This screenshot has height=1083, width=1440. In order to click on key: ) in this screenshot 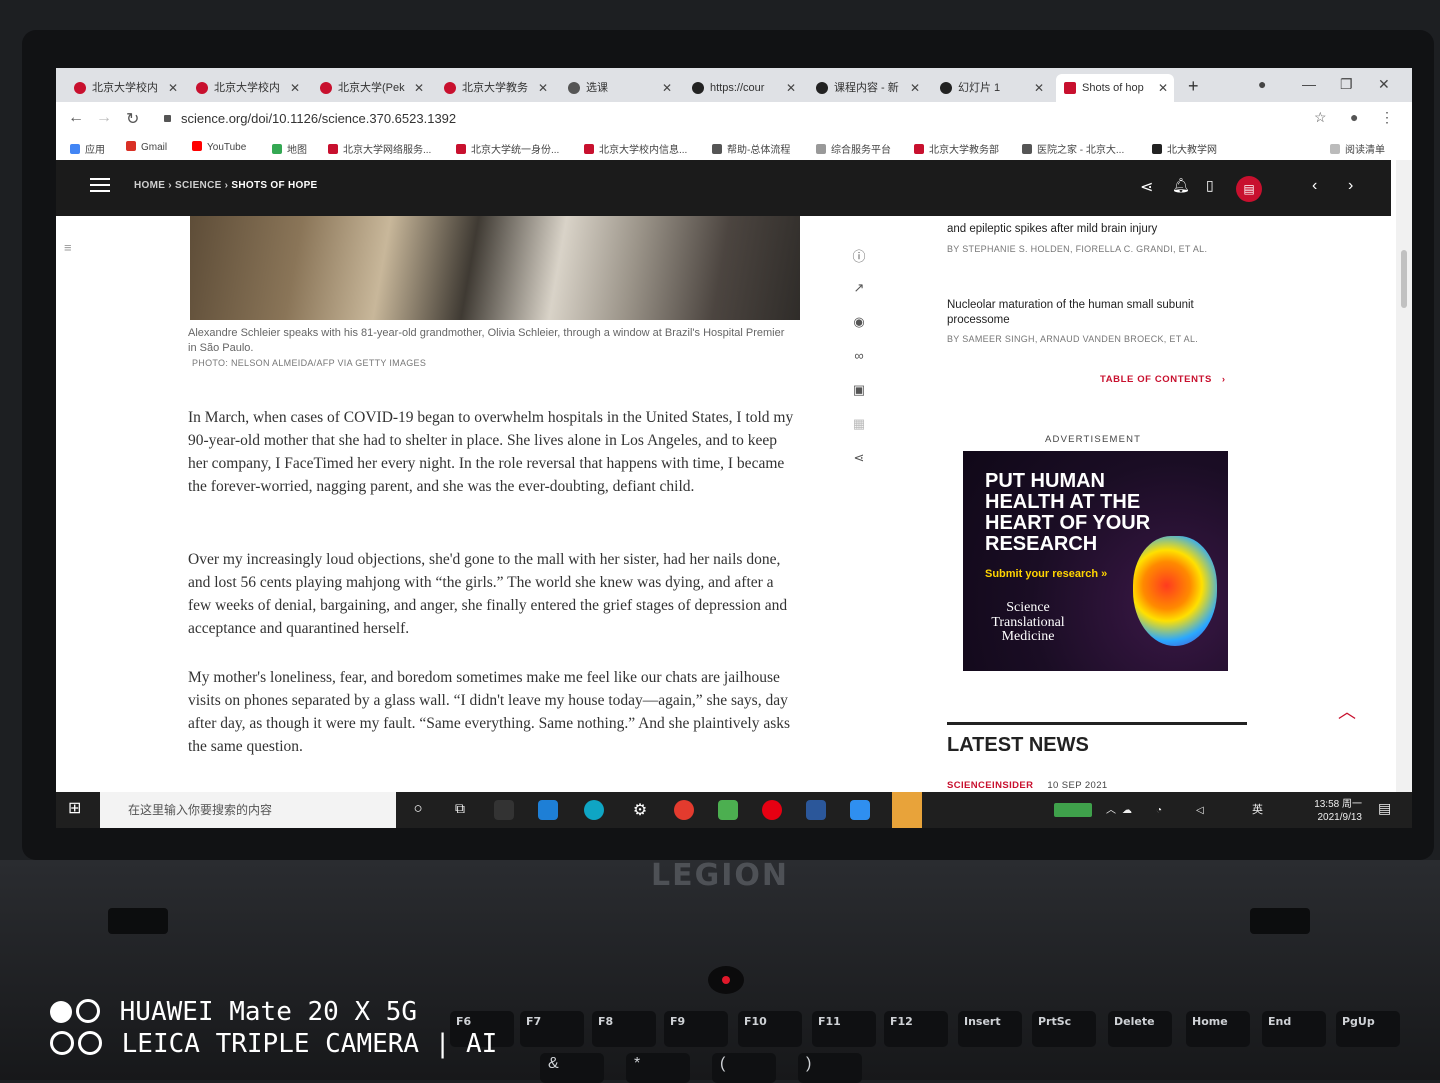, I will do `click(830, 1068)`.